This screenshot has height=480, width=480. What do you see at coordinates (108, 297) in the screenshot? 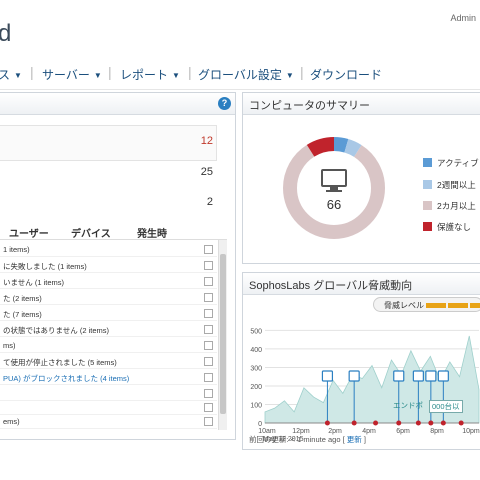
I see `alert-row: た (2 items)` at bounding box center [108, 297].